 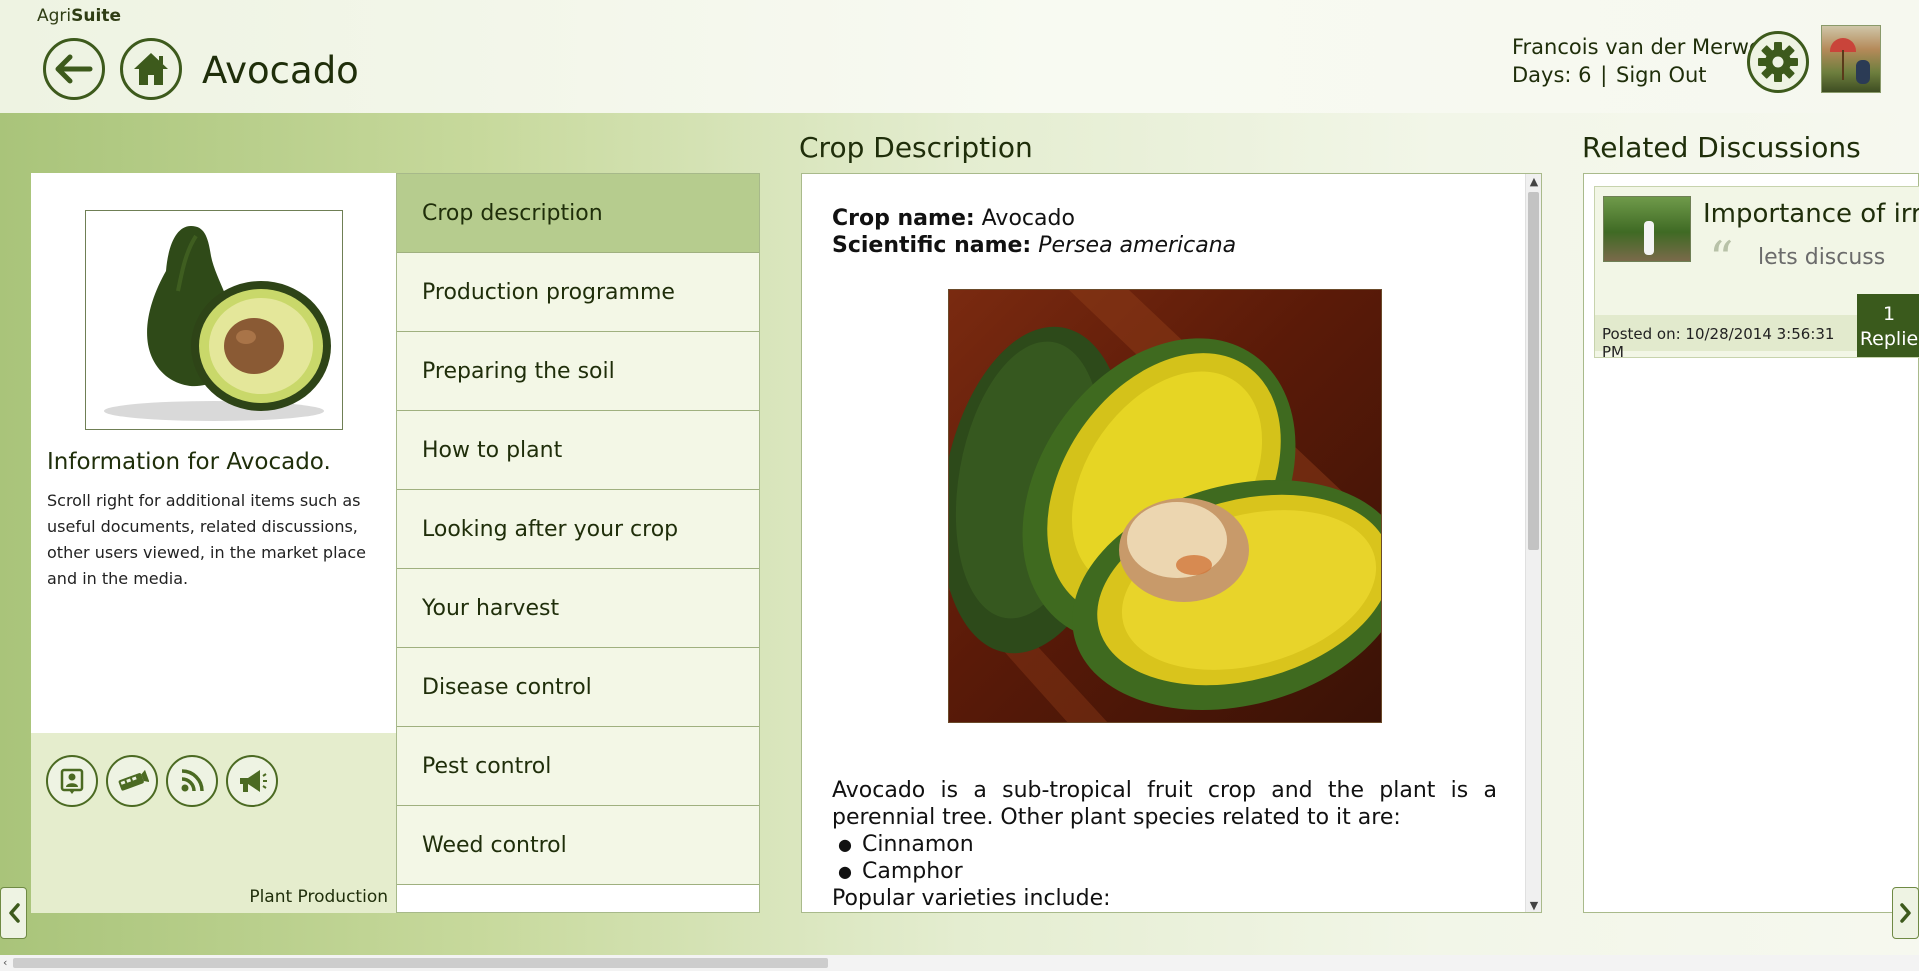 I want to click on home-button, so click(x=151, y=69).